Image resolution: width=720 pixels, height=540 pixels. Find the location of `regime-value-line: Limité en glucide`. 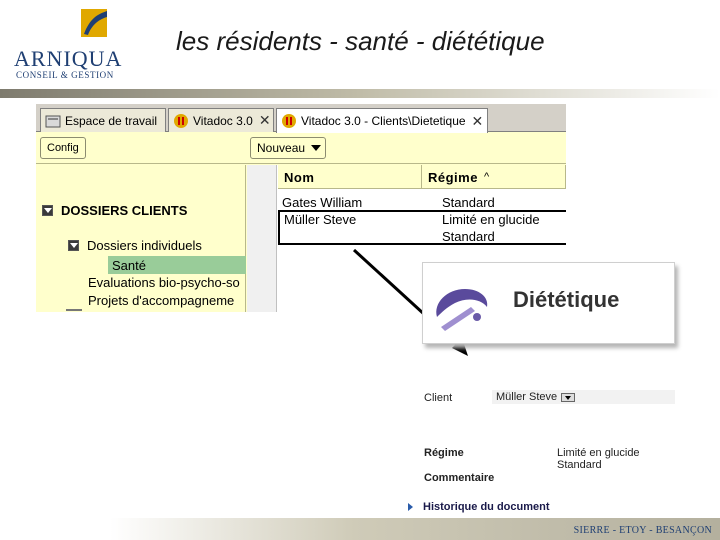

regime-value-line: Limité en glucide is located at coordinates (598, 453).